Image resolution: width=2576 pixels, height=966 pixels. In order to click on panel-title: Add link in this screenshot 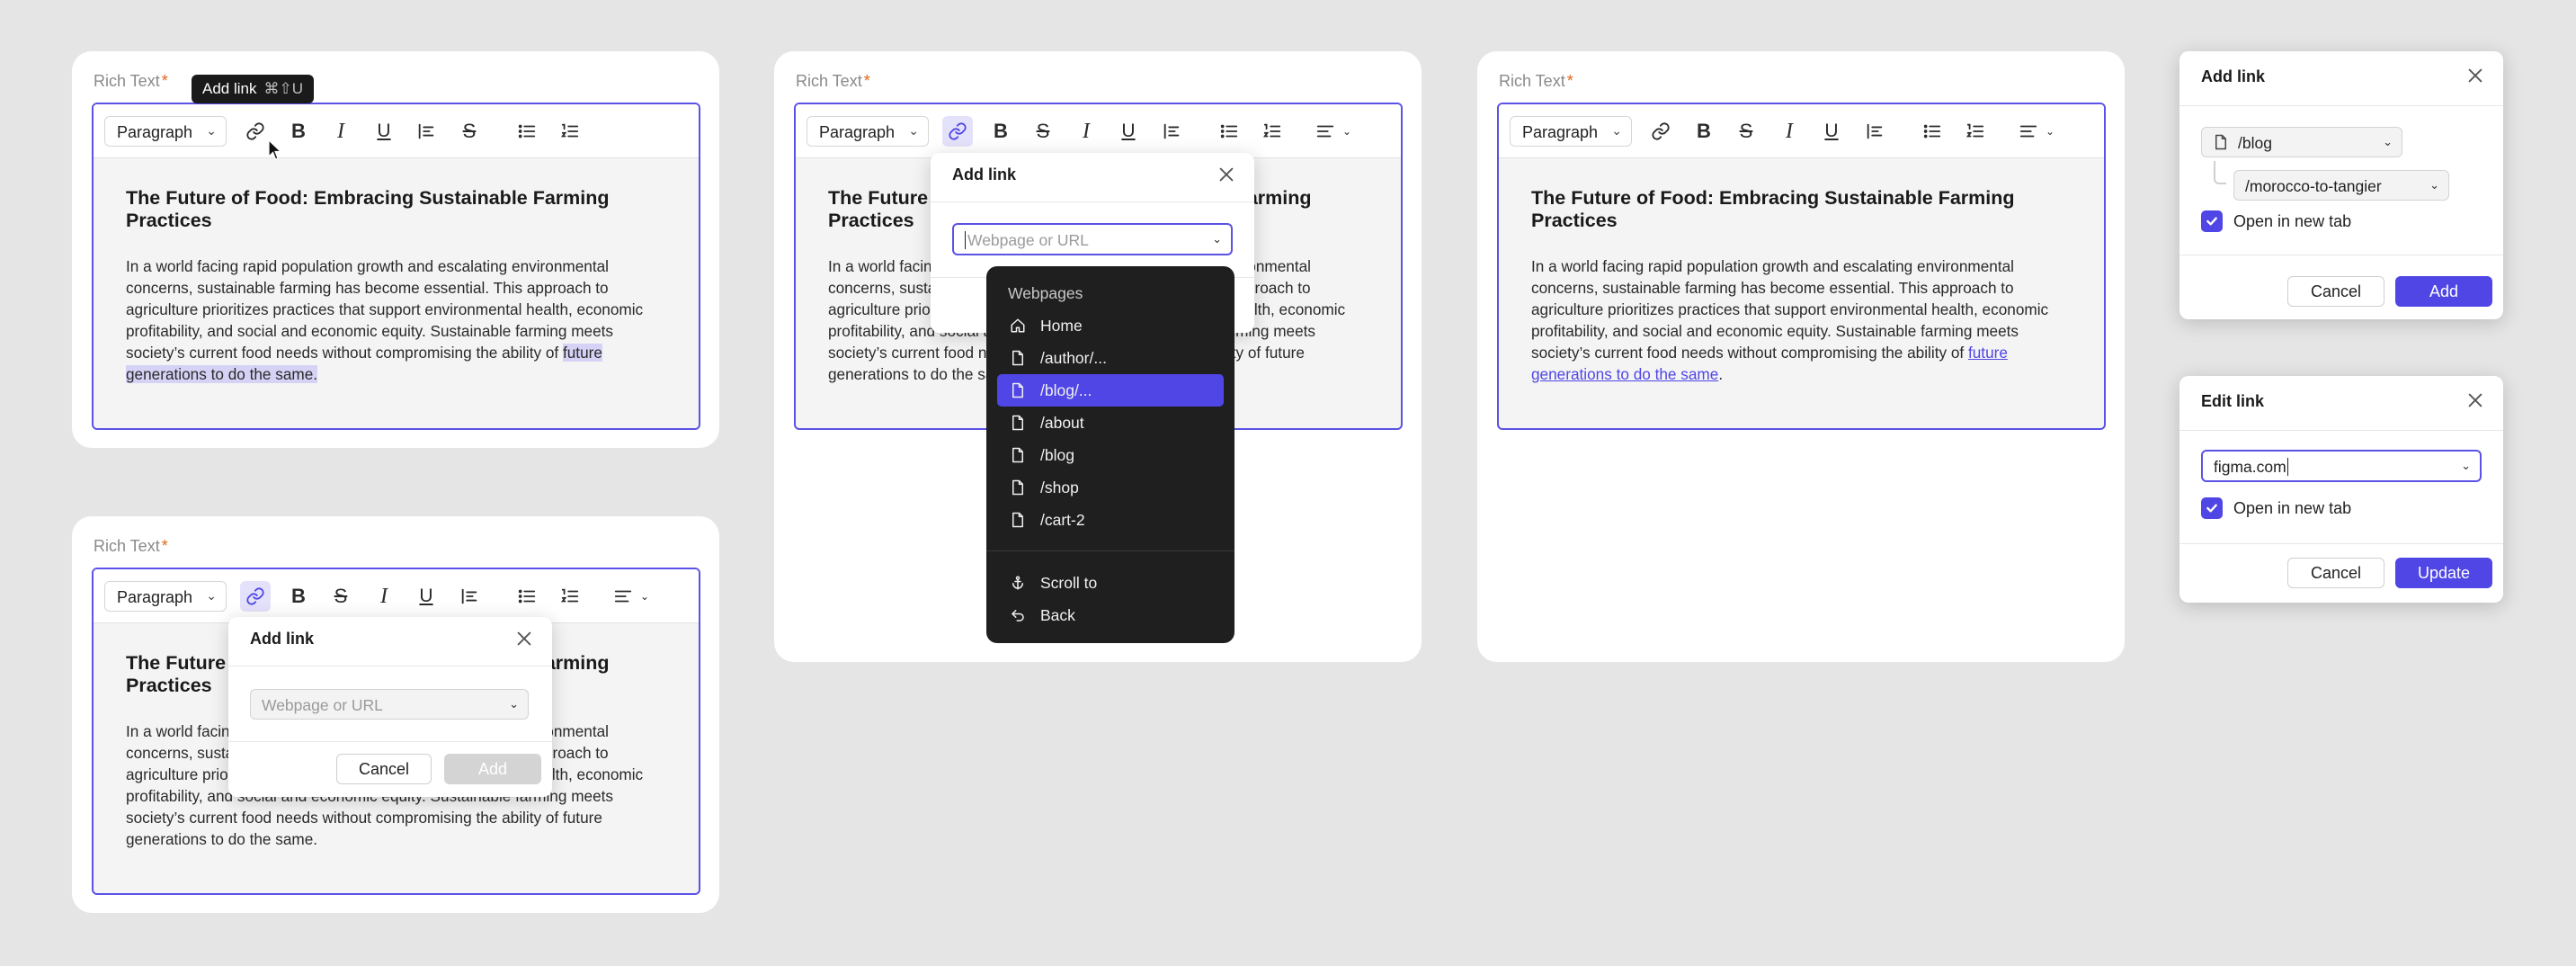, I will do `click(2233, 76)`.